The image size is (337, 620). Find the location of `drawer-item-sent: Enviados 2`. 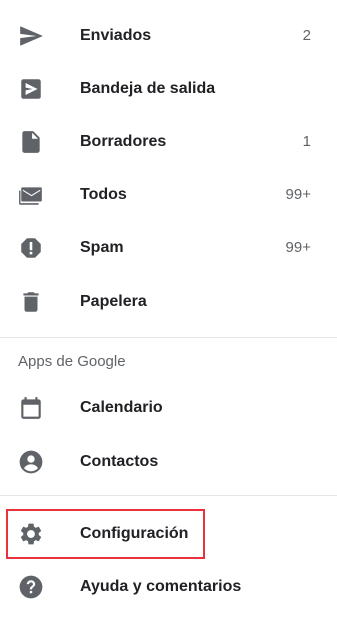

drawer-item-sent: Enviados 2 is located at coordinates (168, 35).